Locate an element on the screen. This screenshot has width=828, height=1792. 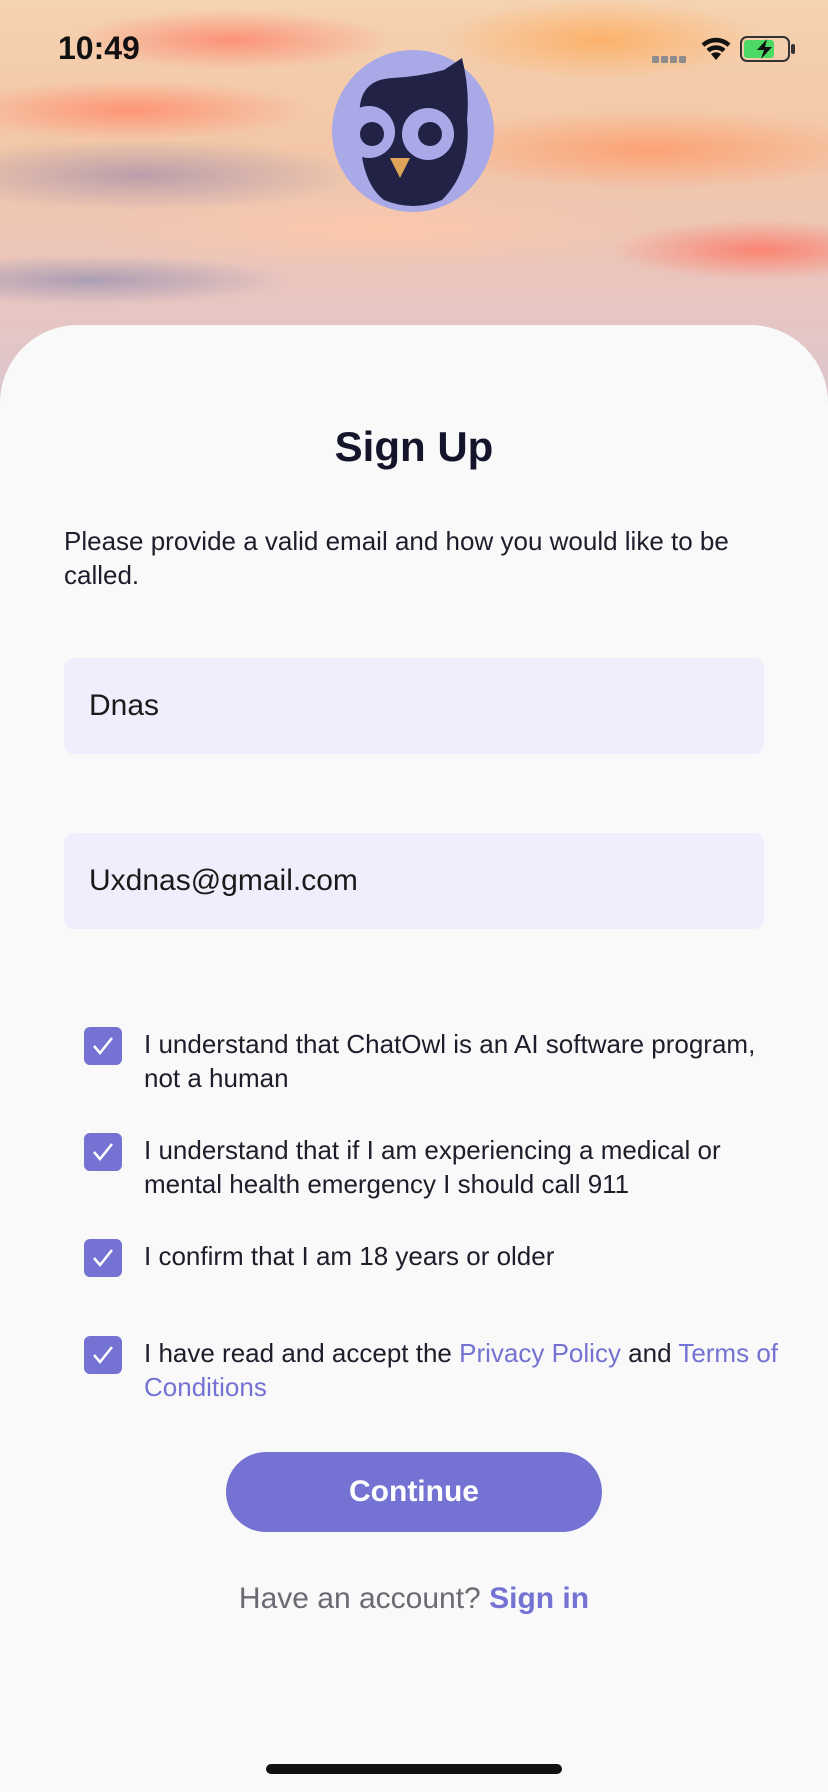
privacy-policy-link: Privacy Policy is located at coordinates (540, 1353).